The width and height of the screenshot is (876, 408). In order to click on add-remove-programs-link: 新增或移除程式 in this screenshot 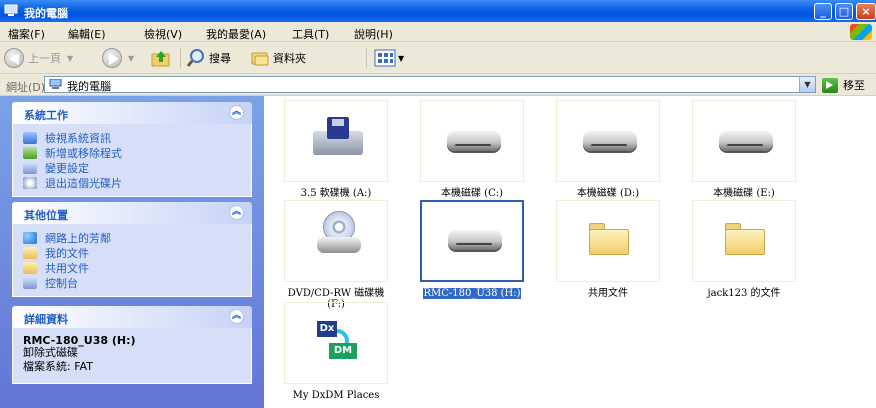, I will do `click(137, 152)`.